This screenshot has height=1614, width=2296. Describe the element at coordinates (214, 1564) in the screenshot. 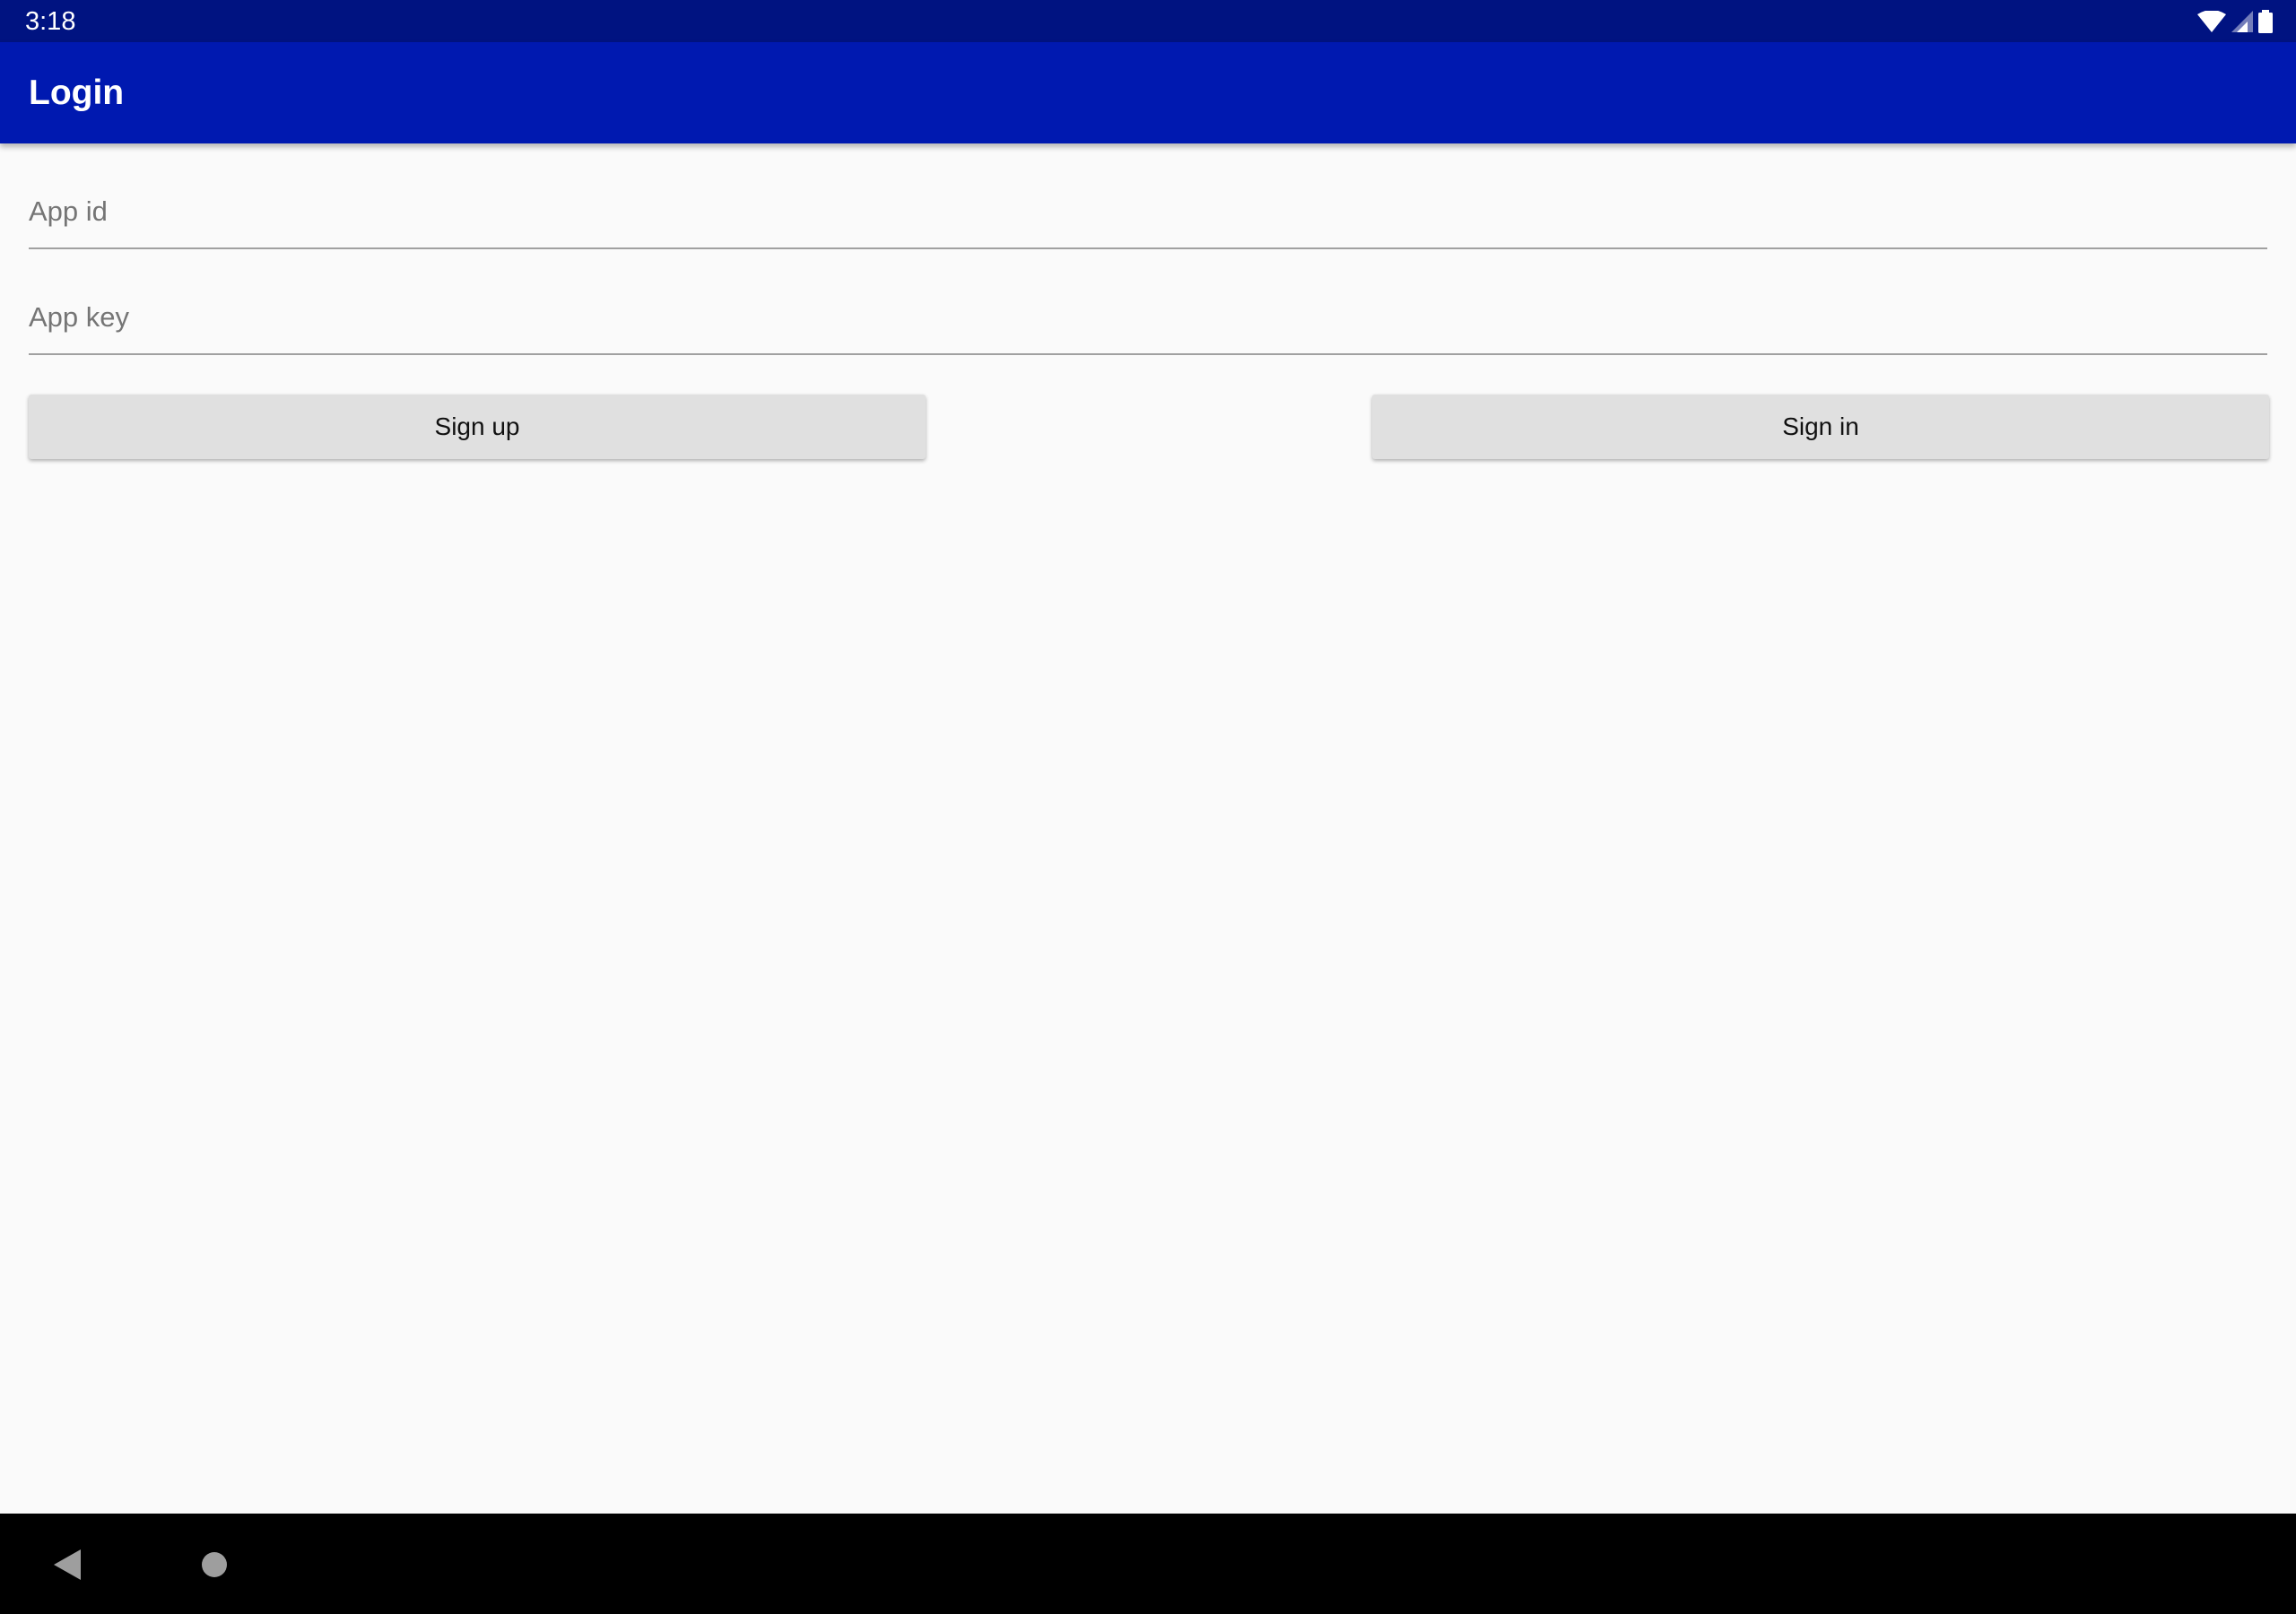

I see `home-icon` at that location.